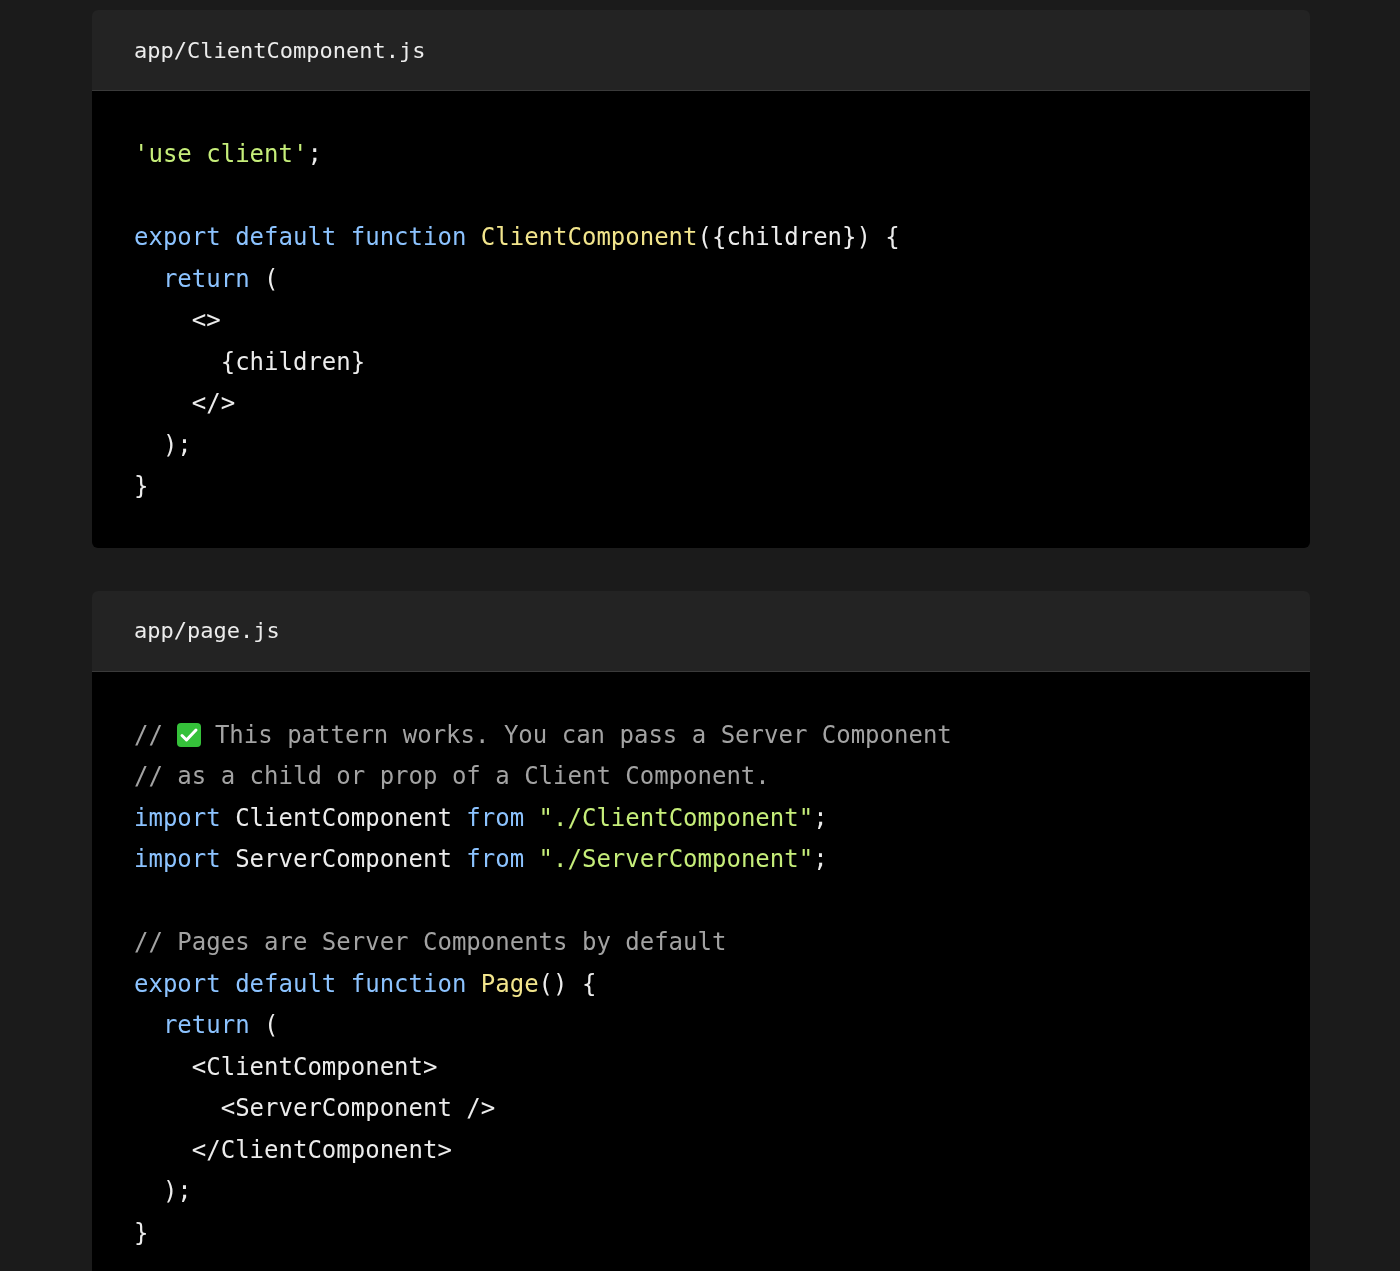 This screenshot has height=1271, width=1400. What do you see at coordinates (213, 403) in the screenshot?
I see `code-line: </>` at bounding box center [213, 403].